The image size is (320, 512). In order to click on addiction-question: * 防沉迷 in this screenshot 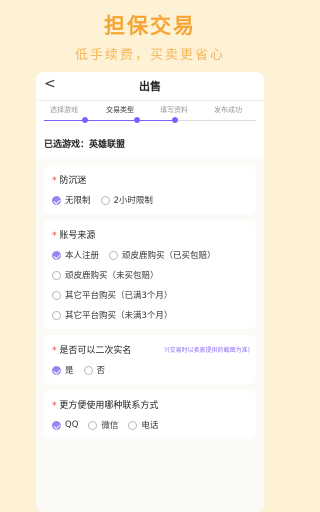, I will do `click(150, 179)`.